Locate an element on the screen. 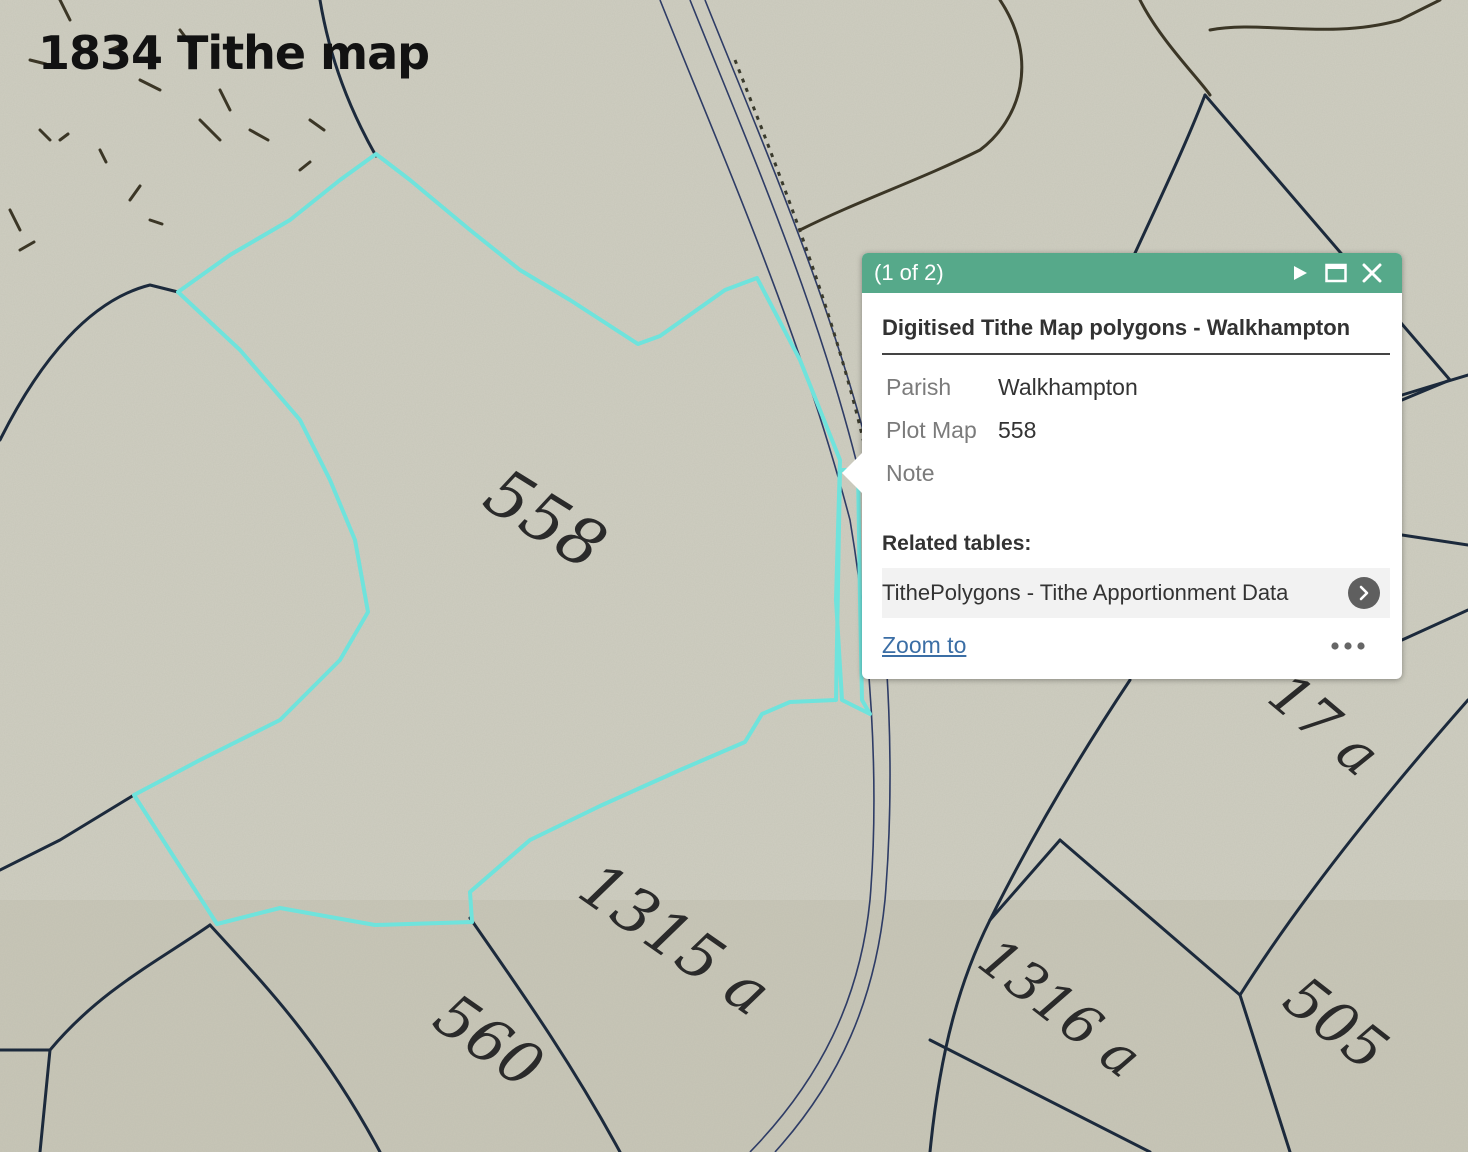 Image resolution: width=1468 pixels, height=1152 pixels. chevron-right-icon is located at coordinates (1364, 593).